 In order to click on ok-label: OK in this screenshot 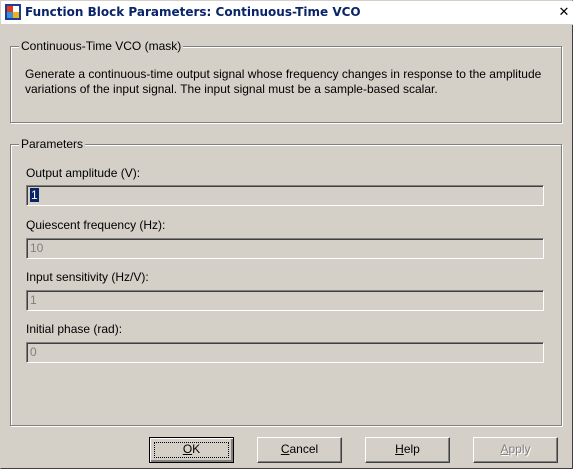, I will do `click(191, 449)`.